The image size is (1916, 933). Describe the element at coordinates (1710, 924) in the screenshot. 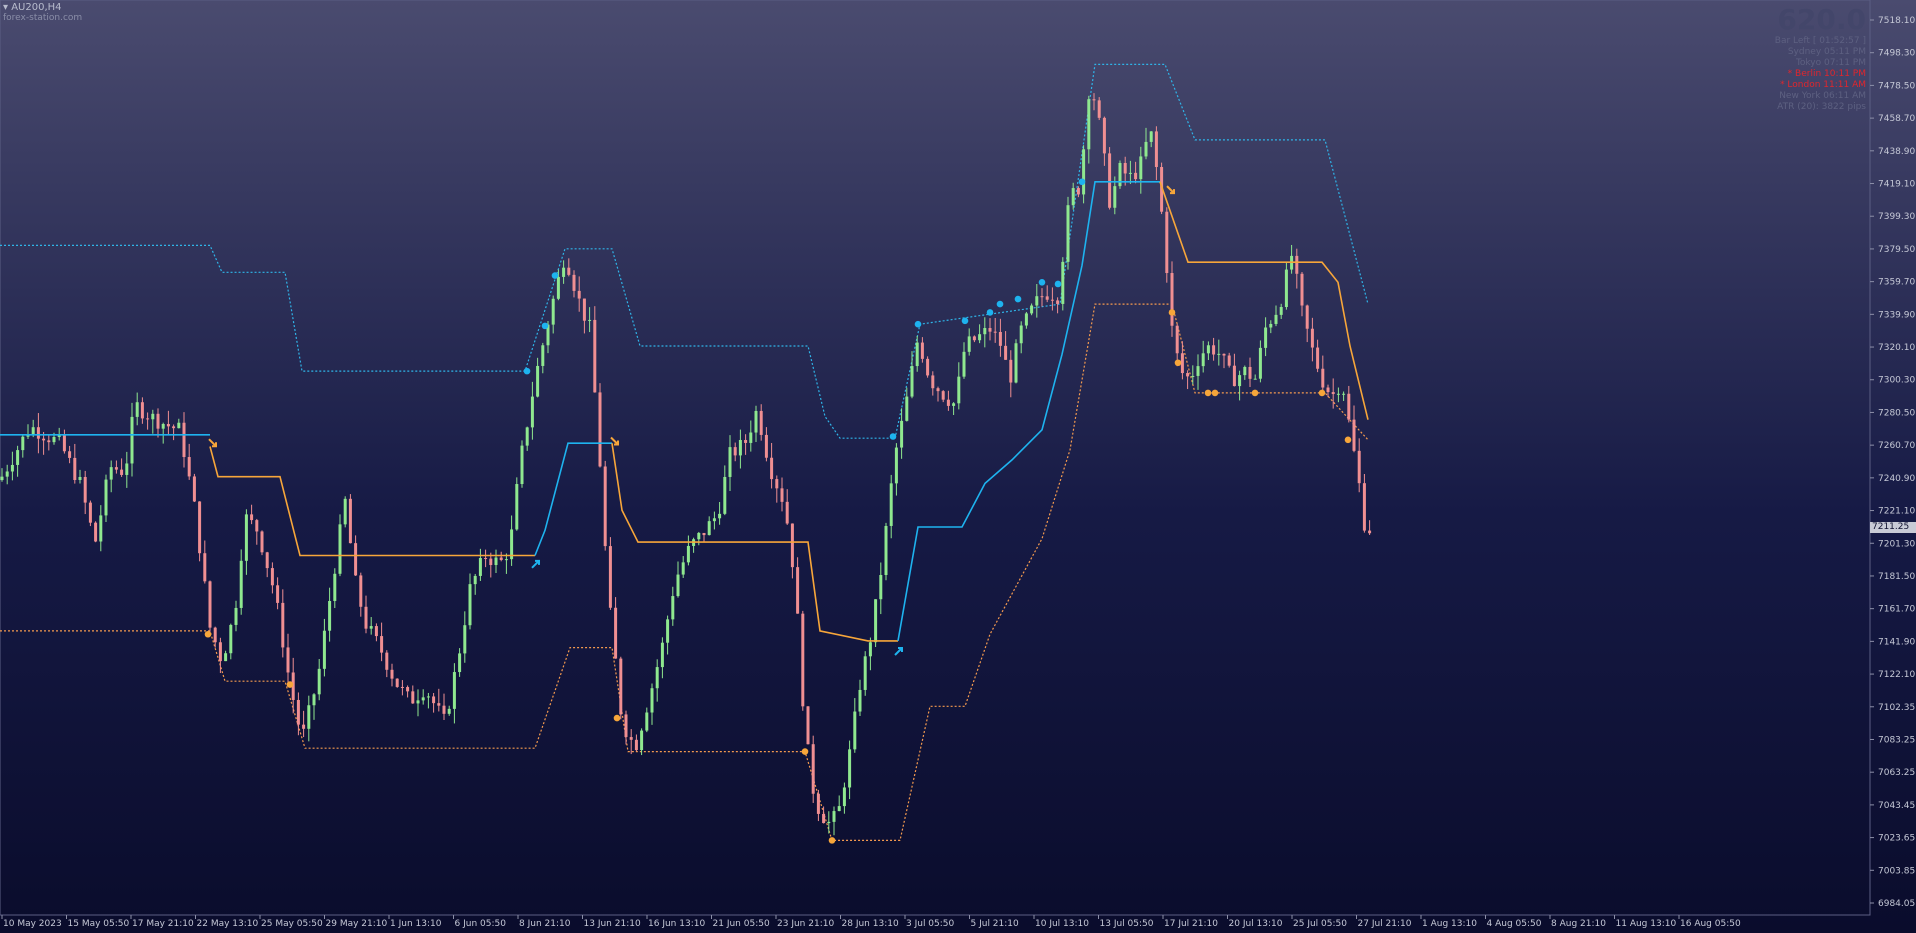

I see `time-label: 16 Aug 05:50` at that location.